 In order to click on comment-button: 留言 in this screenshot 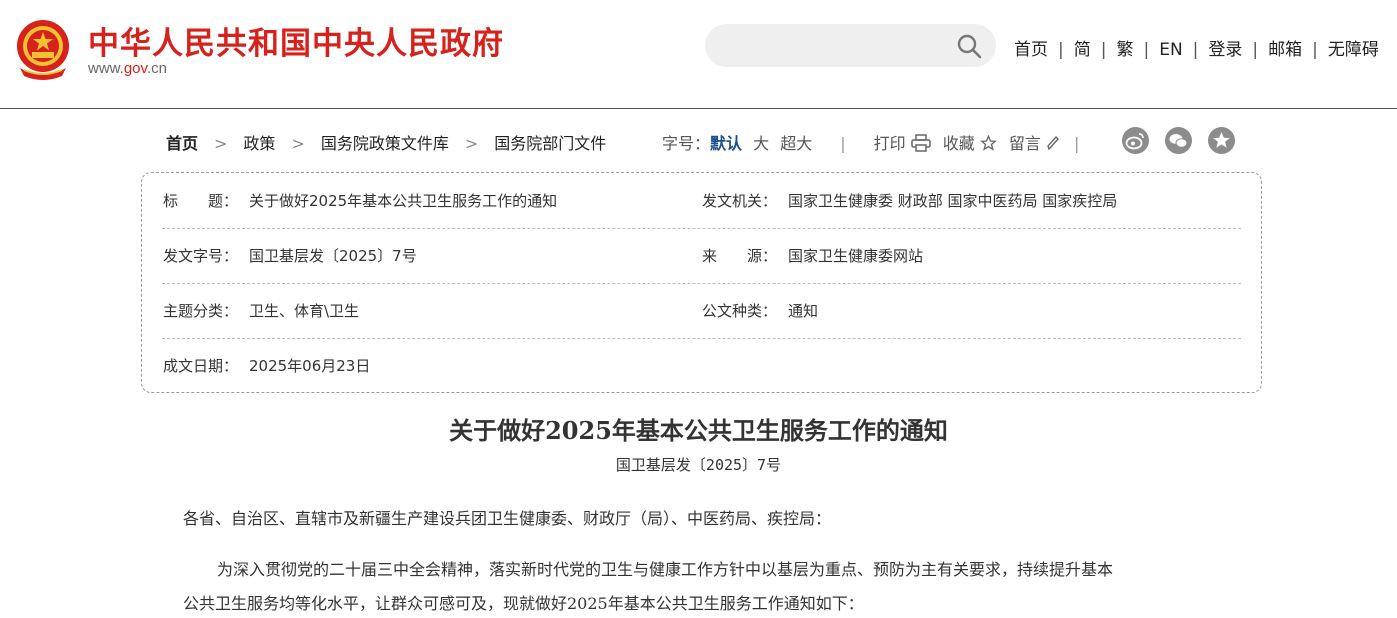, I will do `click(1025, 143)`.